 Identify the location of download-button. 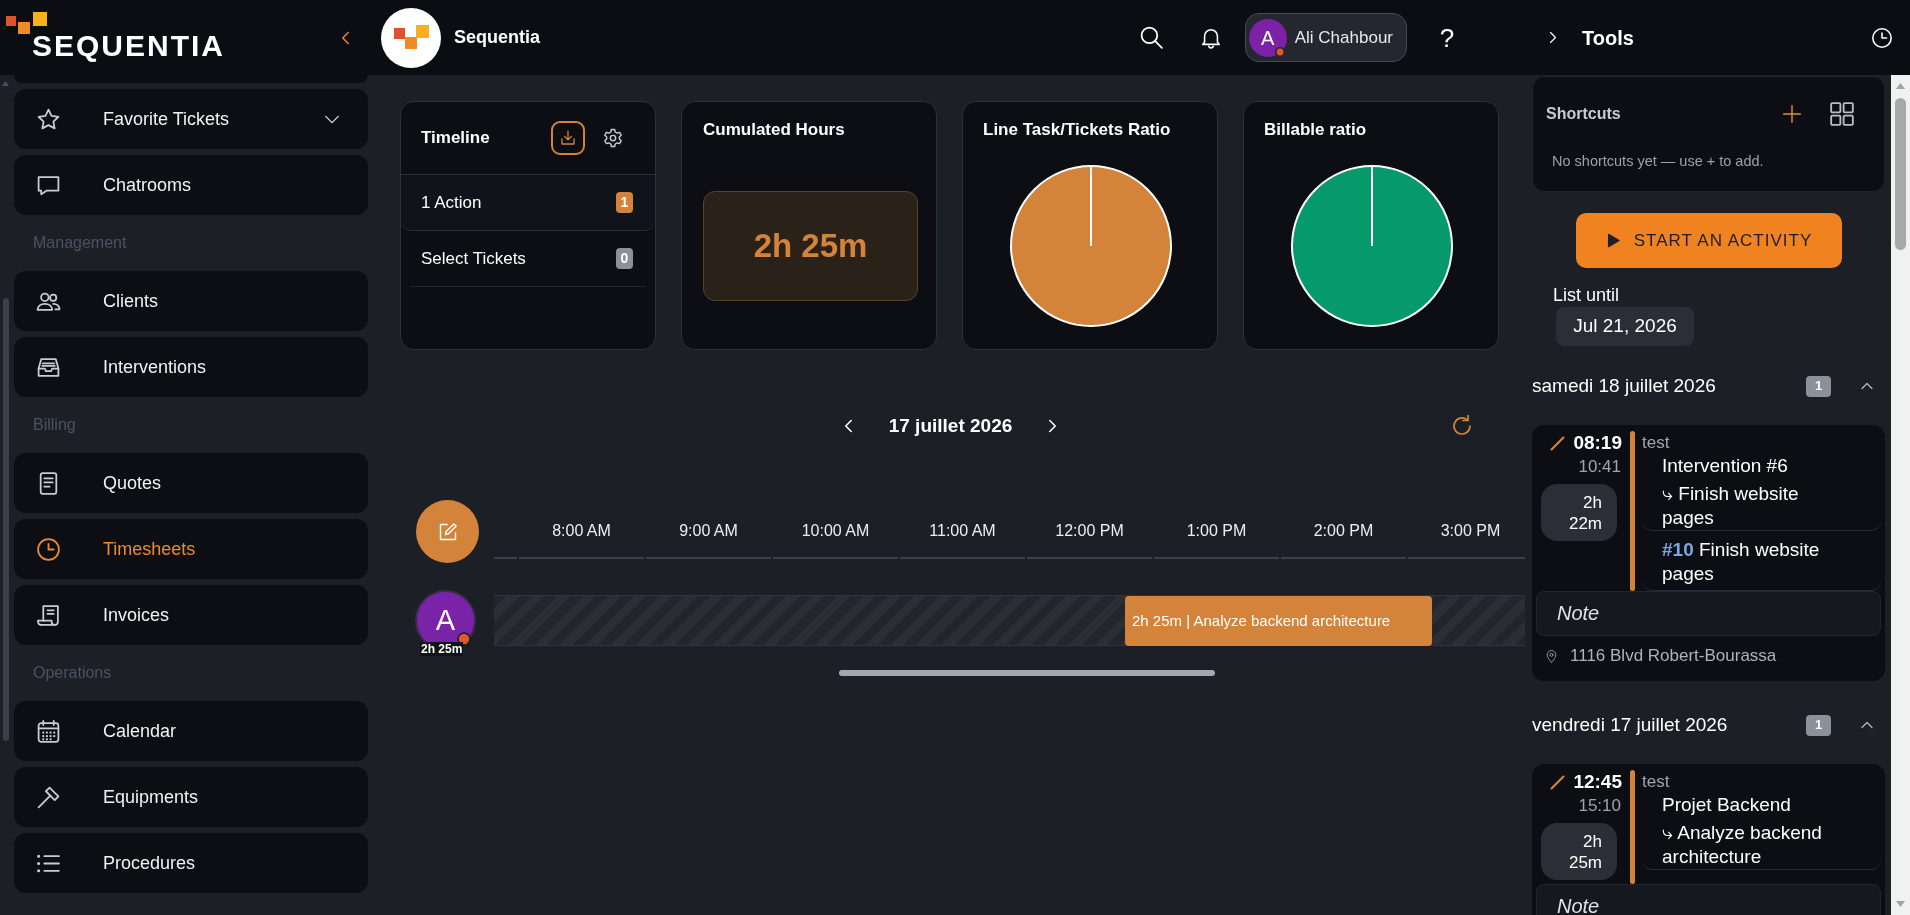
(568, 138).